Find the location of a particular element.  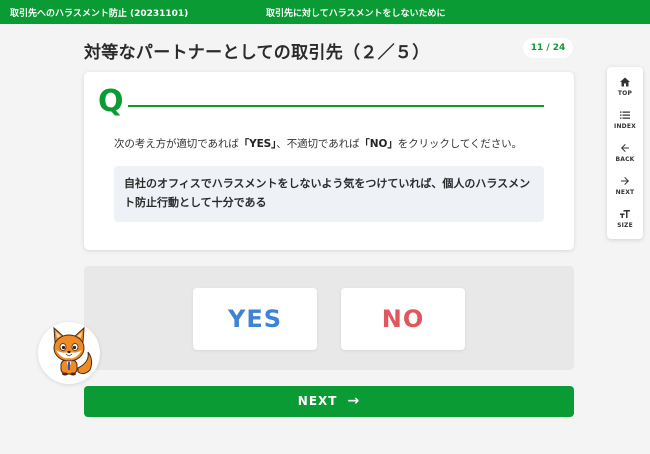

text-size-icon is located at coordinates (625, 214).